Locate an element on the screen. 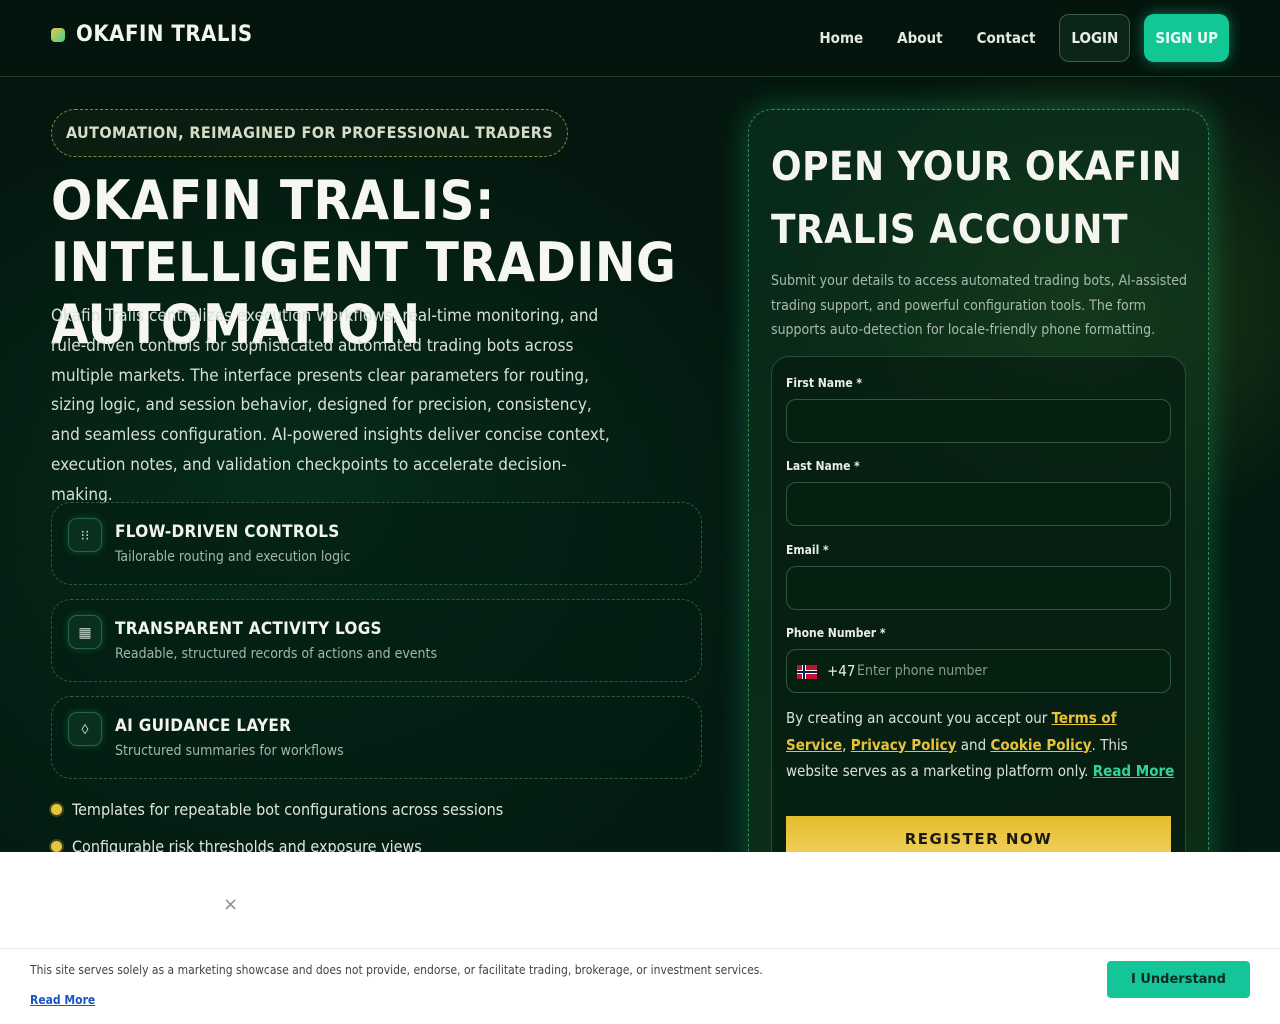  brand-logo: OKAFIN TRALIS is located at coordinates (152, 34).